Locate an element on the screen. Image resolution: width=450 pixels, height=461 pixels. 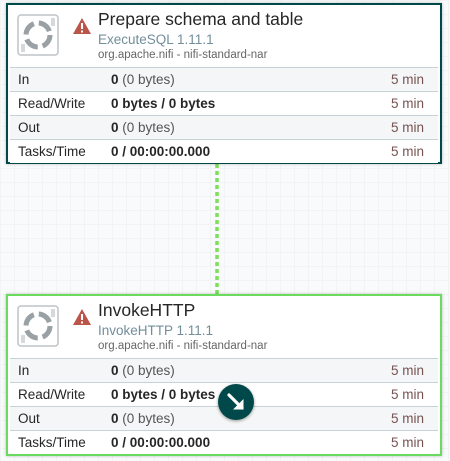
processor-name: Prepare schema and table is located at coordinates (201, 19).